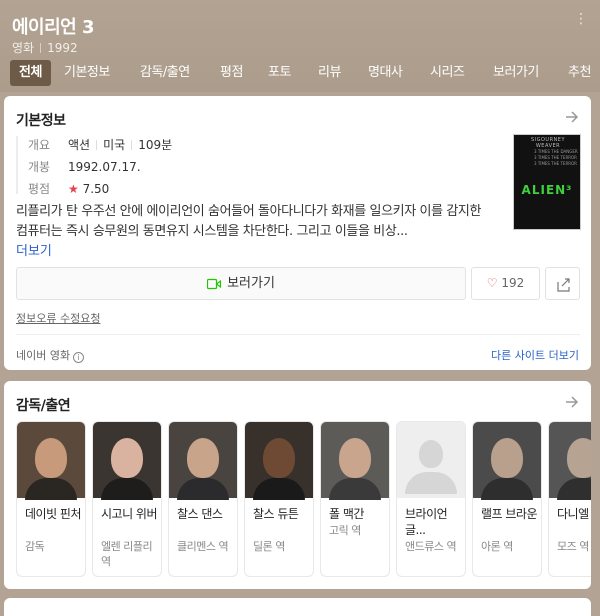 Image resolution: width=600 pixels, height=616 pixels. I want to click on meta-divider, so click(41, 48).